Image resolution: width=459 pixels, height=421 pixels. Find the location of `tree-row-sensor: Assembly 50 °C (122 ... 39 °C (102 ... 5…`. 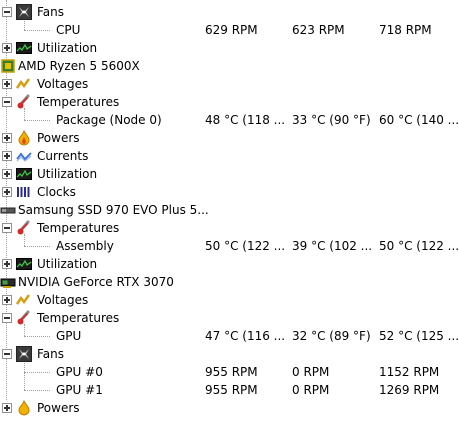

tree-row-sensor: Assembly 50 °C (122 ... 39 °C (102 ... 5… is located at coordinates (229, 246).